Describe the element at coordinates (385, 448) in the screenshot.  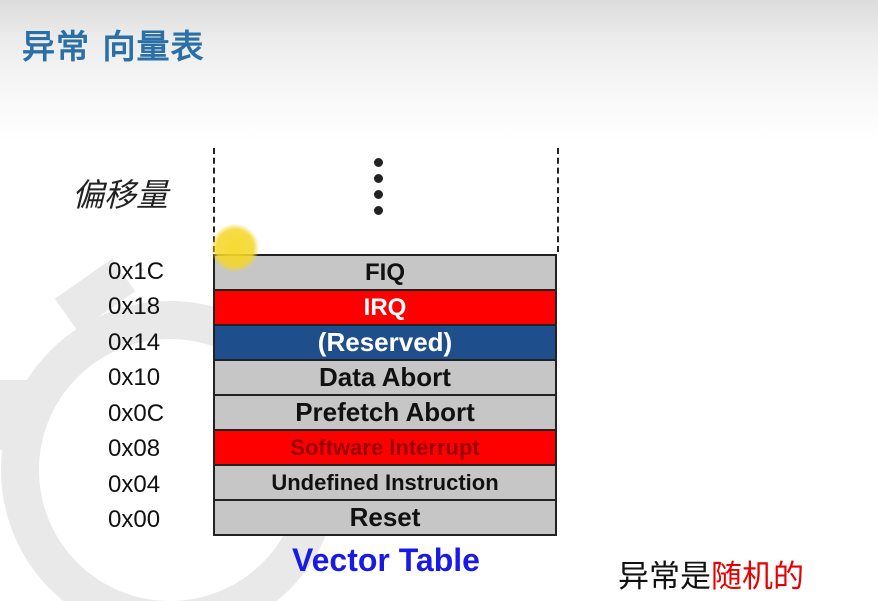
I see `vector-row: Software Interrupt` at that location.